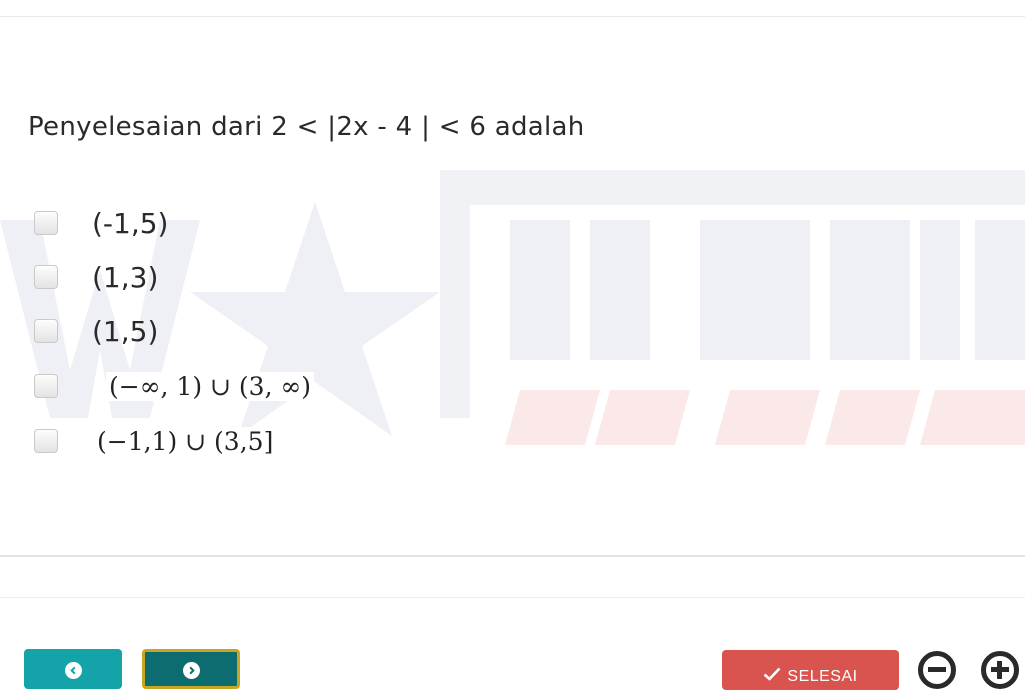 Image resolution: width=1025 pixels, height=690 pixels. I want to click on option-label: (−∞, 1) ∪ (3, ∞), so click(210, 386).